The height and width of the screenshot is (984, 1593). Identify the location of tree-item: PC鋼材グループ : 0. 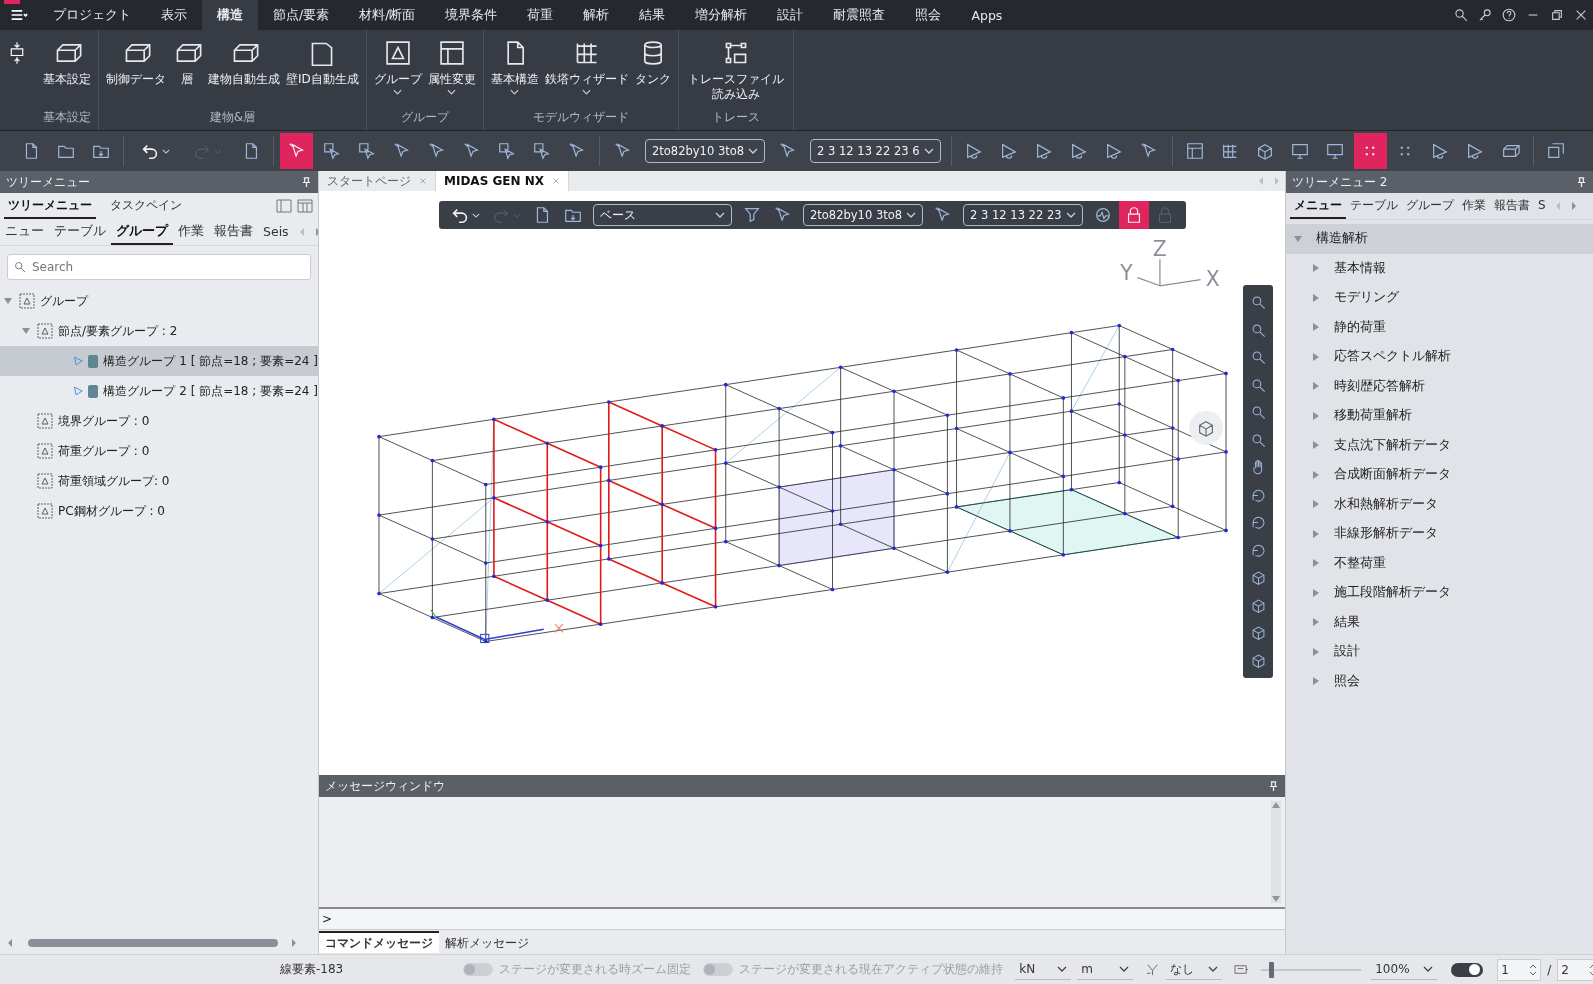
(159, 511).